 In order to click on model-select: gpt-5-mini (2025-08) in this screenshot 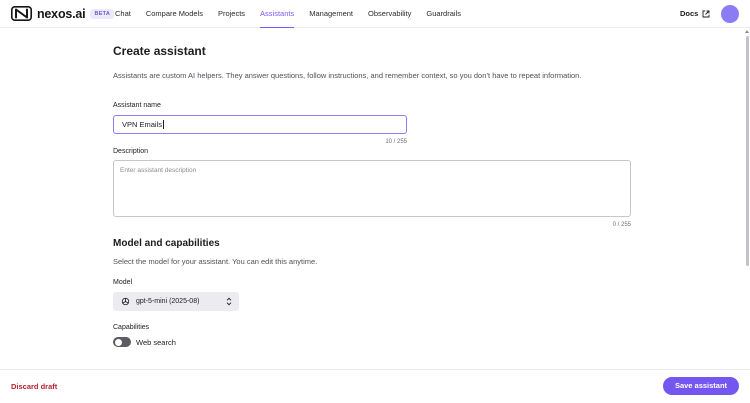, I will do `click(176, 301)`.